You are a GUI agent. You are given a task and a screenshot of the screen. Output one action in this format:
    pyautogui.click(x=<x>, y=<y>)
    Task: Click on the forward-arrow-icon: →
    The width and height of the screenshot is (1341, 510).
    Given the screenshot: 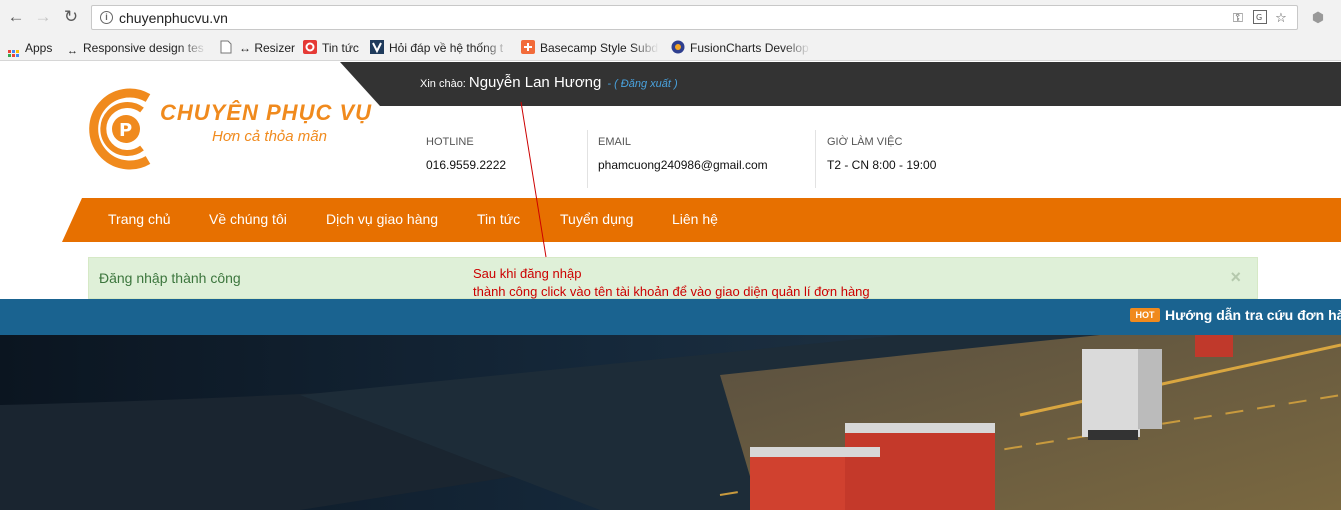 What is the action you would take?
    pyautogui.click(x=43, y=17)
    